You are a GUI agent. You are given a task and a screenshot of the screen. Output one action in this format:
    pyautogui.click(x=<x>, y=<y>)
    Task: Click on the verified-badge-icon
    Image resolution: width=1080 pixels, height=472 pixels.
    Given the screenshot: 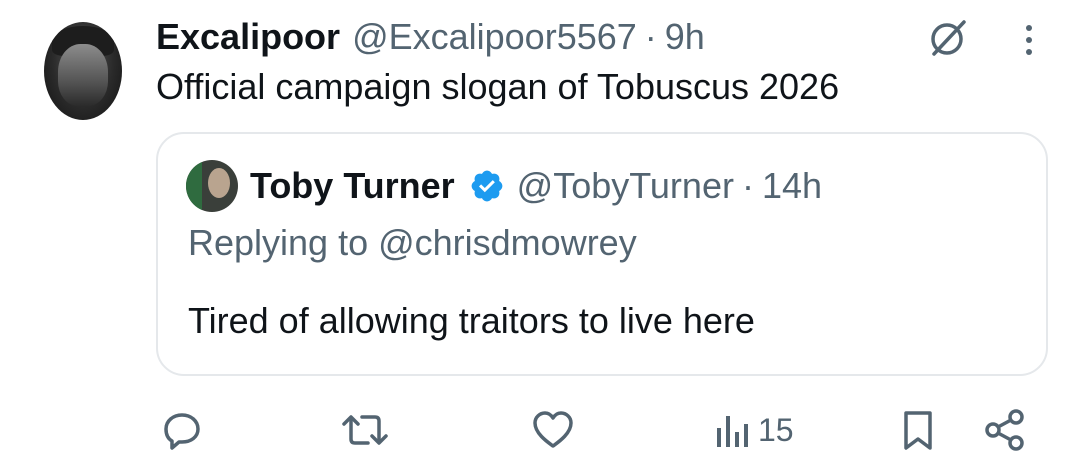 What is the action you would take?
    pyautogui.click(x=487, y=186)
    